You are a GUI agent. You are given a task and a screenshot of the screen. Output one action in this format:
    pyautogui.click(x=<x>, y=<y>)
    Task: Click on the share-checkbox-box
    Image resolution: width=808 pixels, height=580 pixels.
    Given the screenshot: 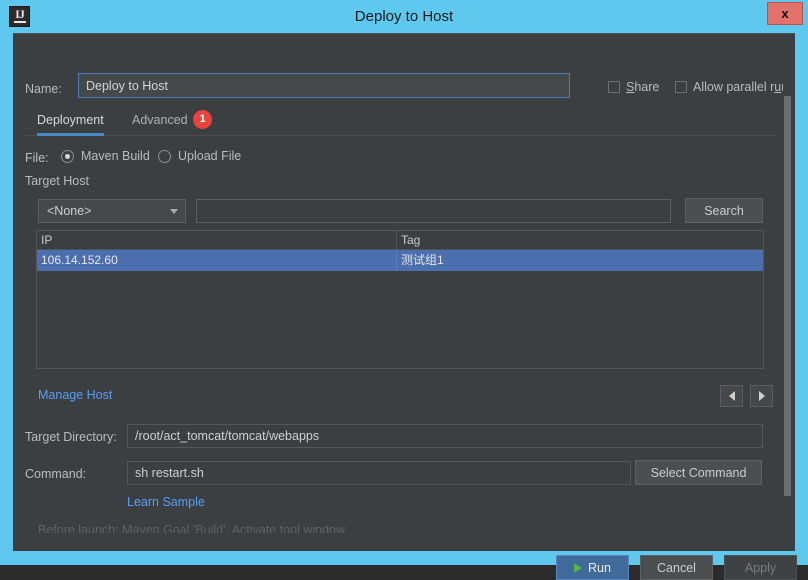 What is the action you would take?
    pyautogui.click(x=614, y=87)
    